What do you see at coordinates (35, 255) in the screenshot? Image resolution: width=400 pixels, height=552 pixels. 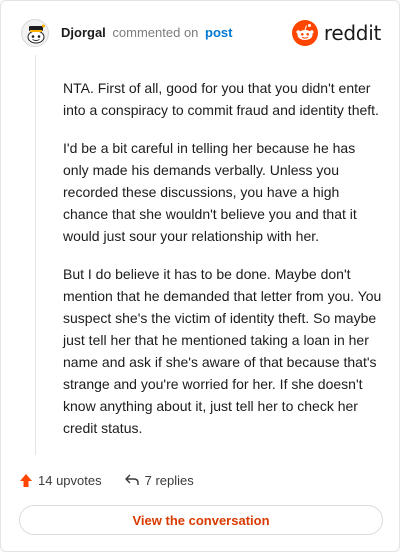 I see `thread-line` at bounding box center [35, 255].